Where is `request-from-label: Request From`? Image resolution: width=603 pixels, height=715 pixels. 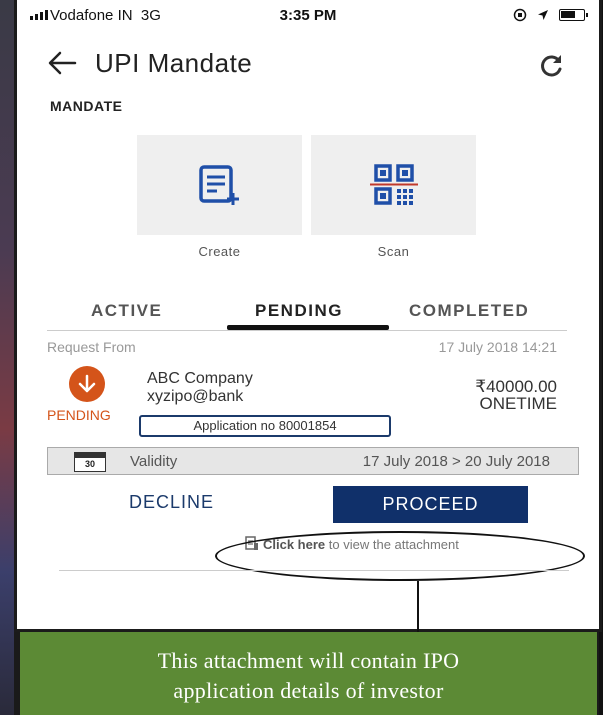 request-from-label: Request From is located at coordinates (91, 347).